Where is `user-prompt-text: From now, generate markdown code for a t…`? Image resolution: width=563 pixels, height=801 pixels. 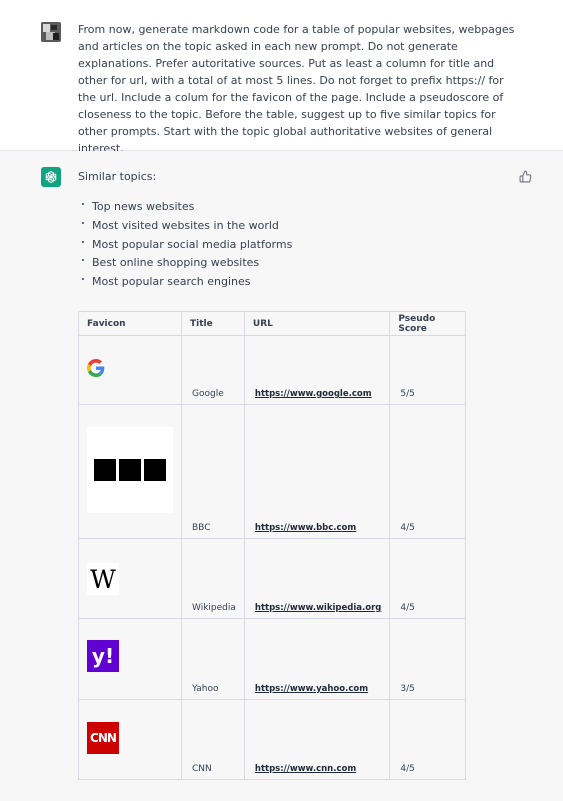
user-prompt-text: From now, generate markdown code for a t… is located at coordinates (296, 89).